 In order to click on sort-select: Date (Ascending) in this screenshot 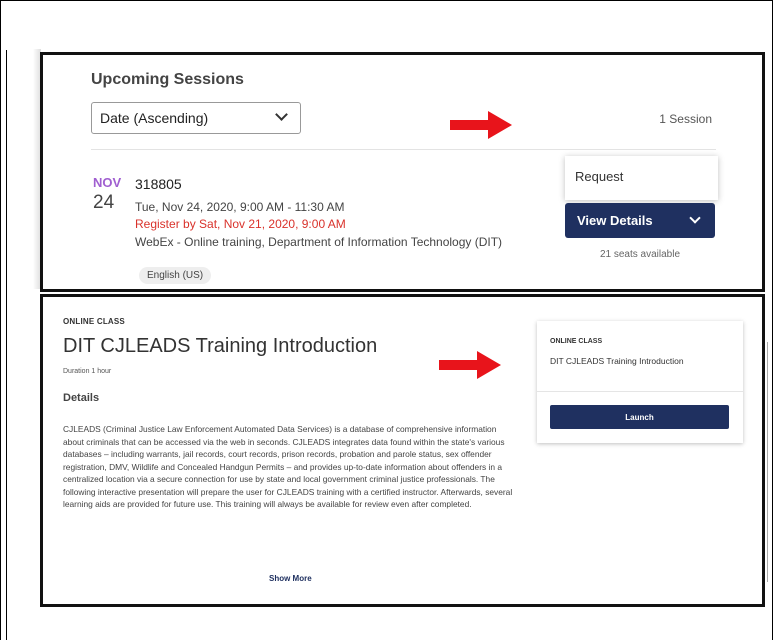, I will do `click(196, 118)`.